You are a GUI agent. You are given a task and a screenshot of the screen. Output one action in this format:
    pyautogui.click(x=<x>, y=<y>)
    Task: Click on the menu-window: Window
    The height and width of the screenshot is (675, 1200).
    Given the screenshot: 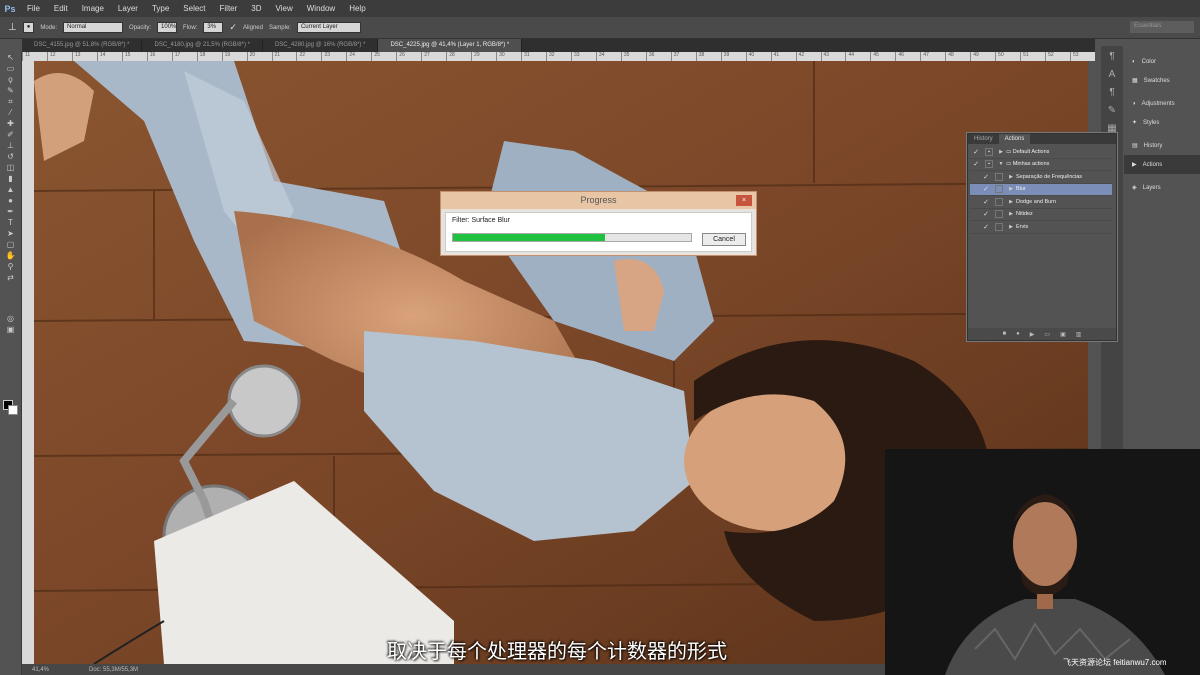 What is the action you would take?
    pyautogui.click(x=321, y=8)
    